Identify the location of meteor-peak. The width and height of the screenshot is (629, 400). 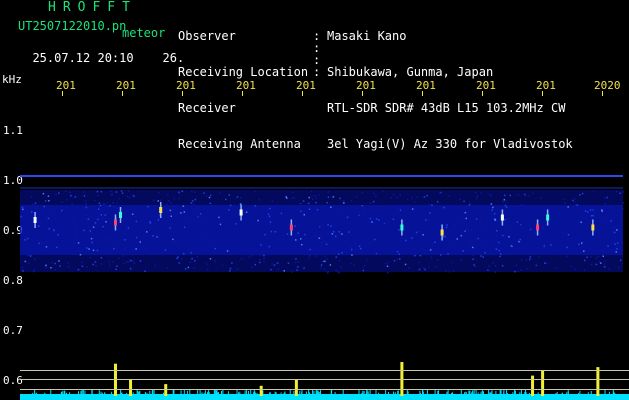
(598, 381).